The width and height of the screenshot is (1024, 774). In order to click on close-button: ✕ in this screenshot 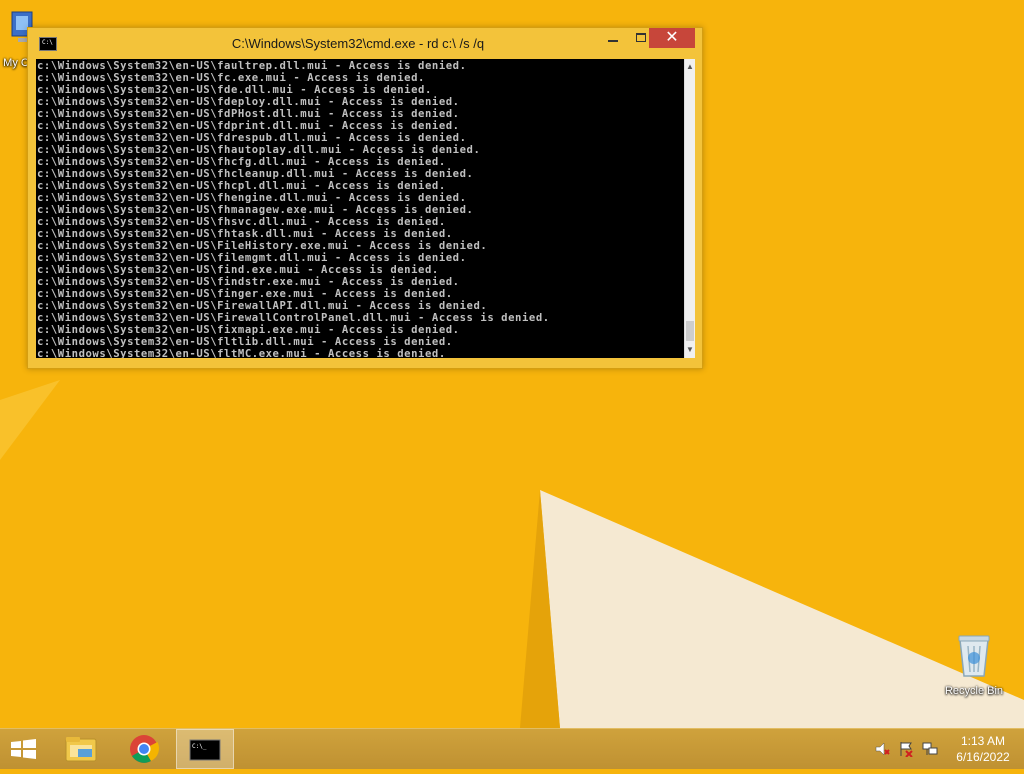, I will do `click(672, 38)`.